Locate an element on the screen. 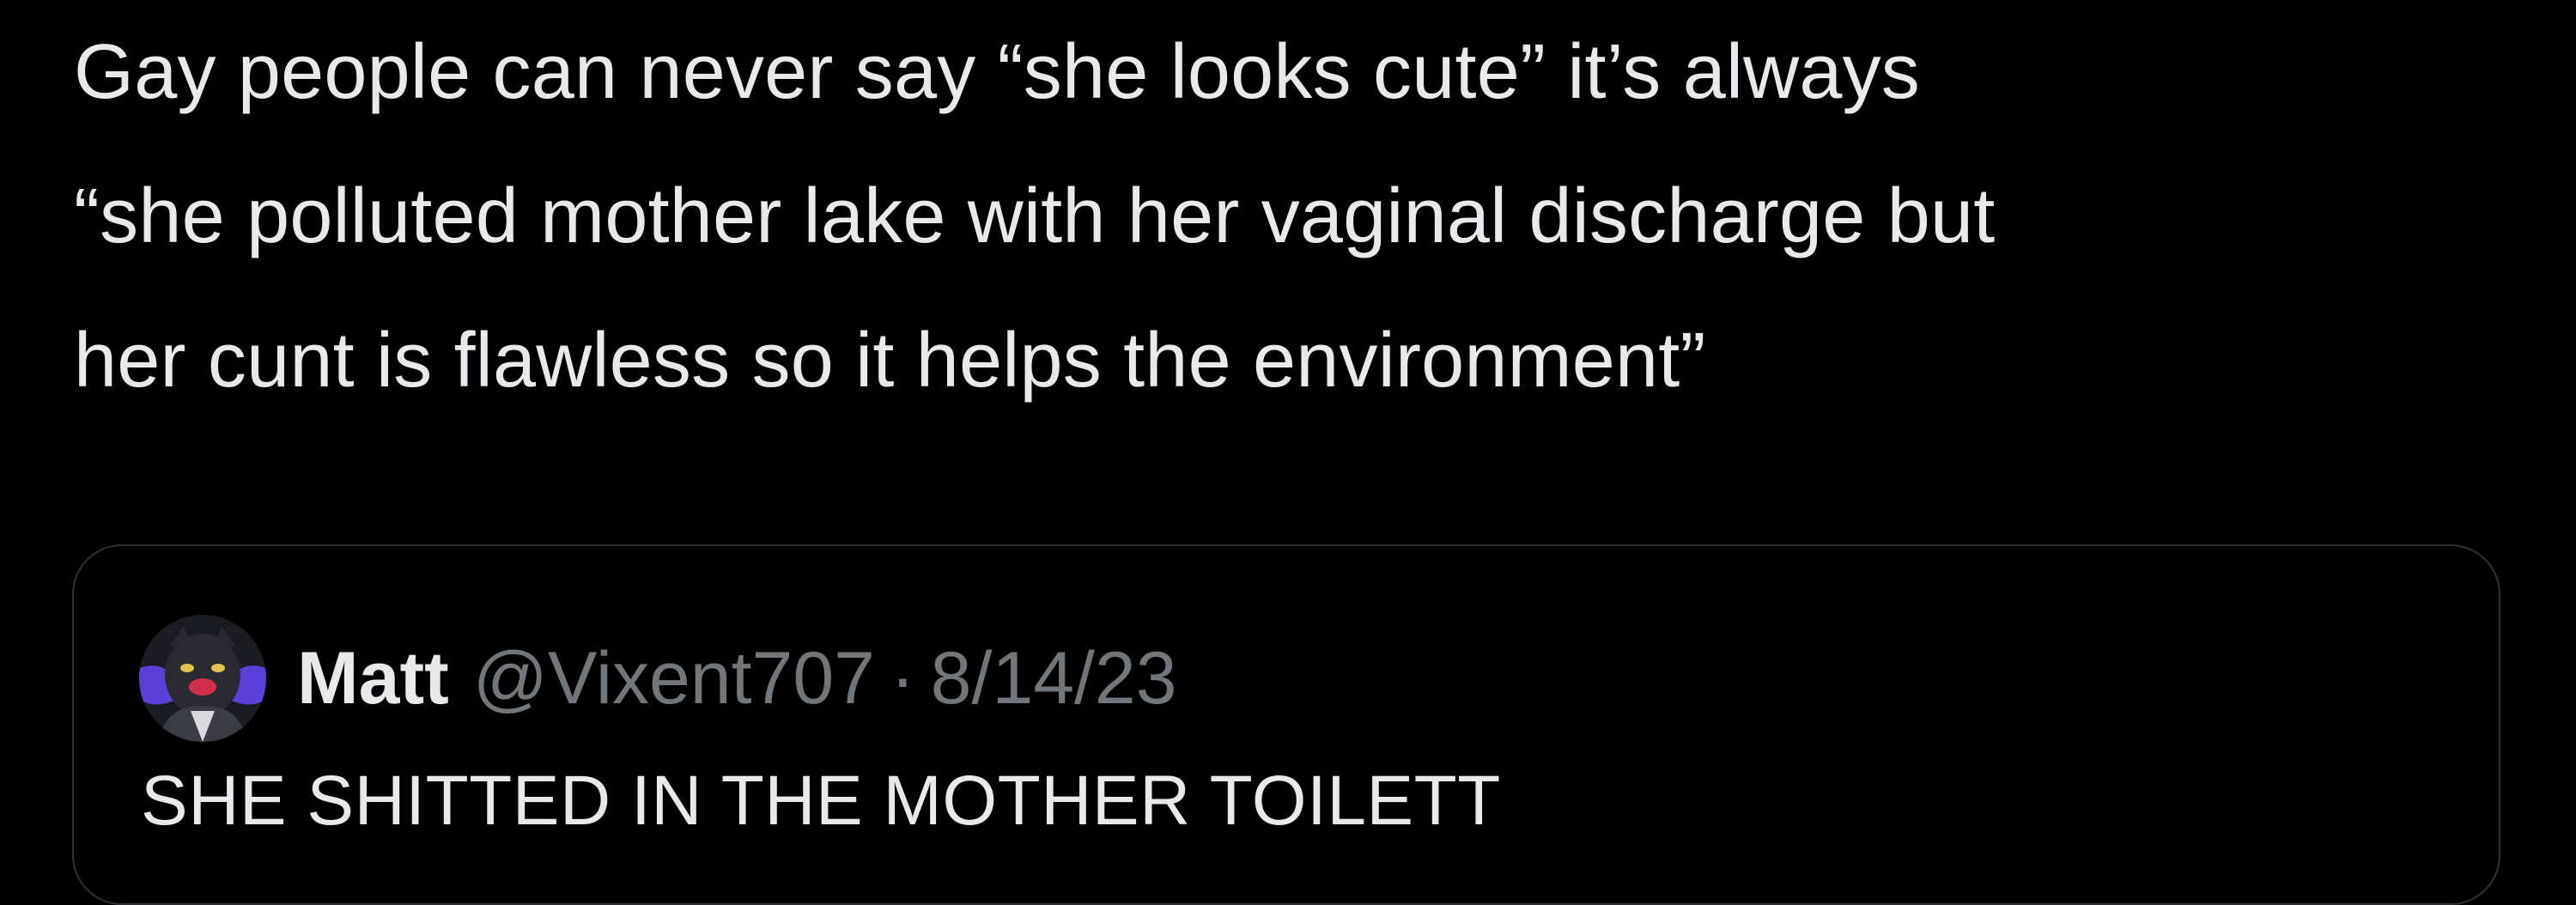 This screenshot has width=2576, height=905. avatar is located at coordinates (202, 678).